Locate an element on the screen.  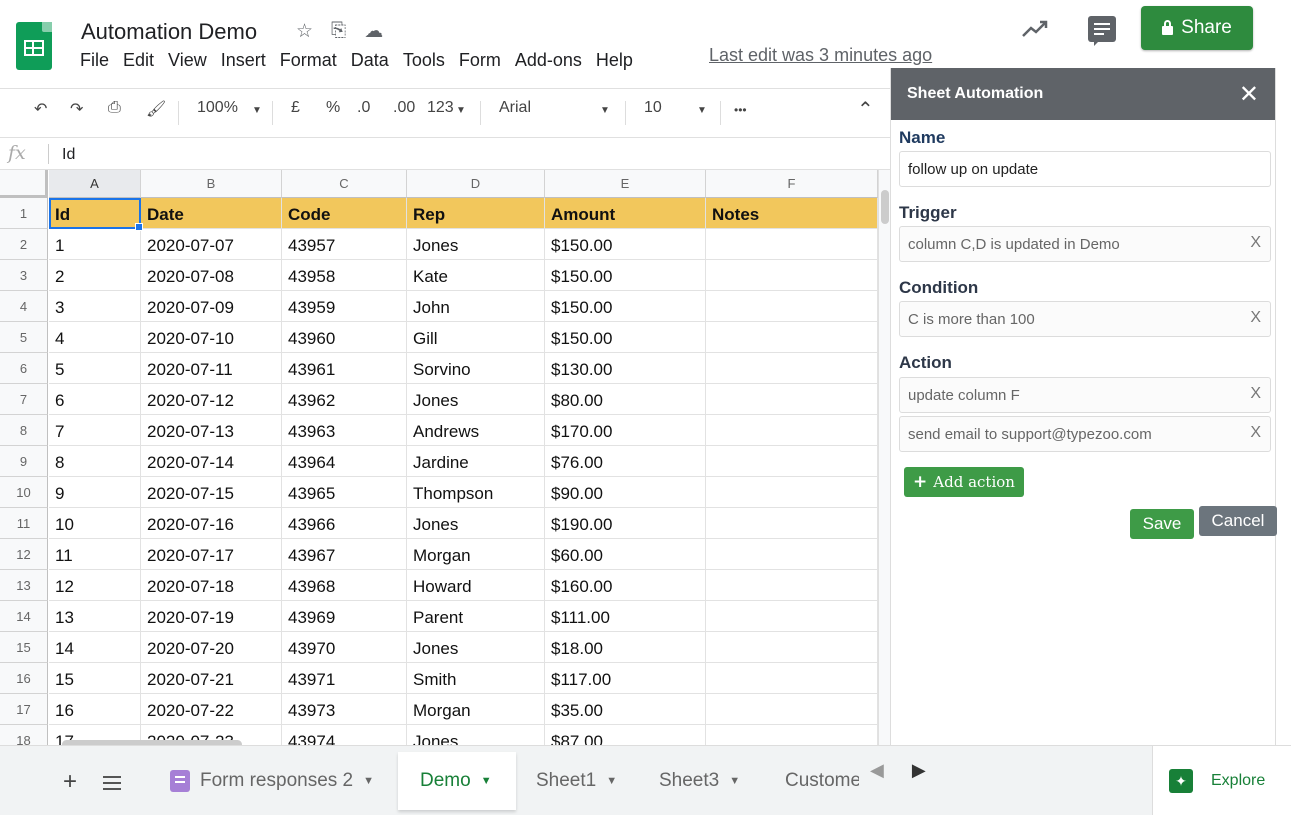
column-header-e: E is located at coordinates (625, 184).